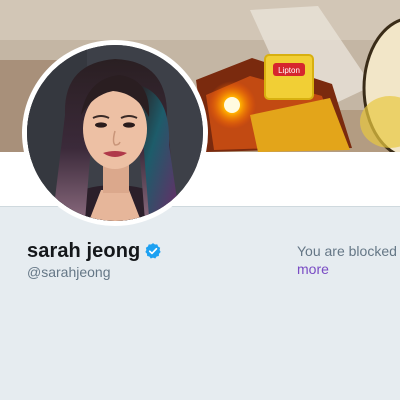 This screenshot has width=400, height=400. What do you see at coordinates (313, 269) in the screenshot?
I see `learn-more-link: more` at bounding box center [313, 269].